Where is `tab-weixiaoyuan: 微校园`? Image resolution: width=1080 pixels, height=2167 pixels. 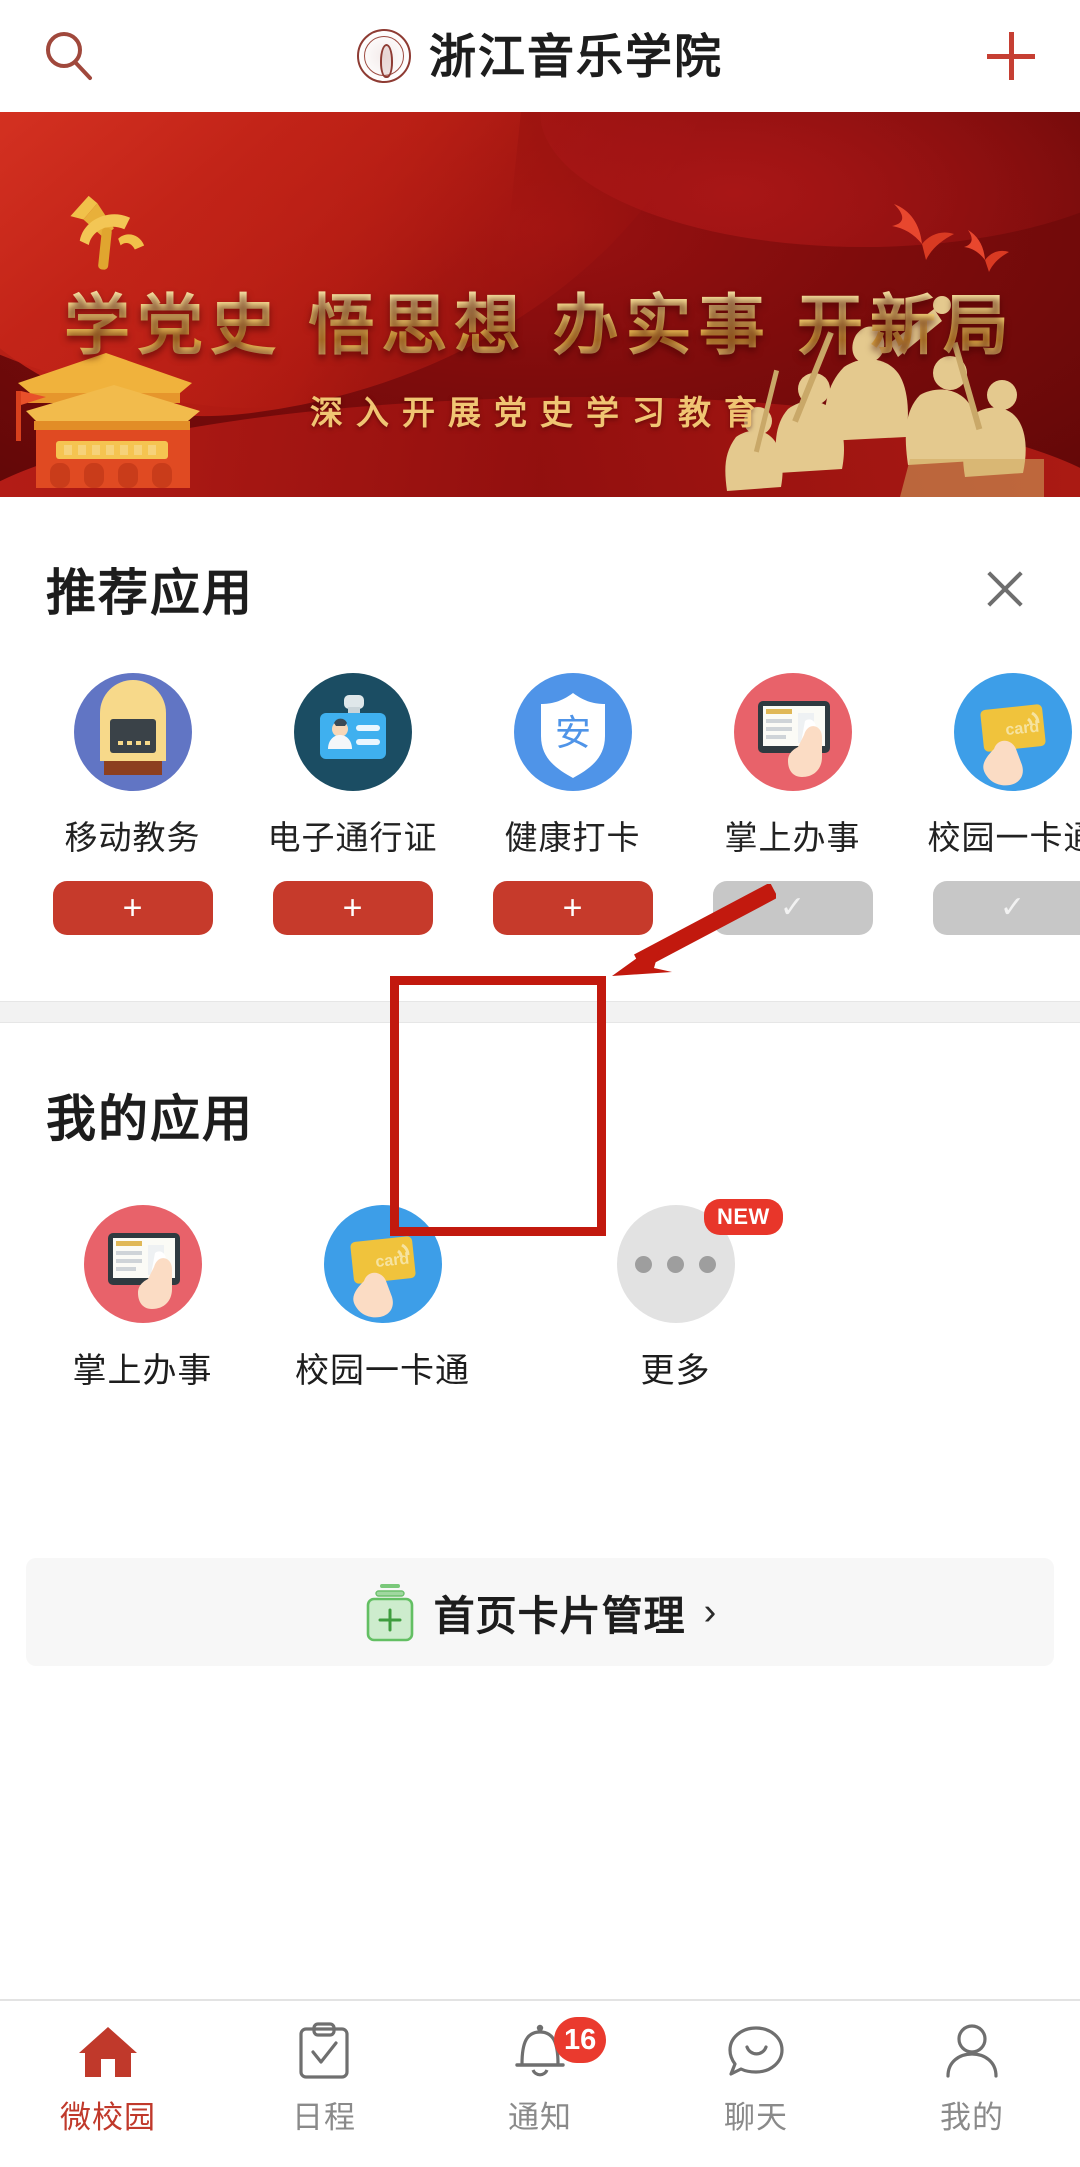
tab-weixiaoyuan: 微校园 is located at coordinates (108, 2079).